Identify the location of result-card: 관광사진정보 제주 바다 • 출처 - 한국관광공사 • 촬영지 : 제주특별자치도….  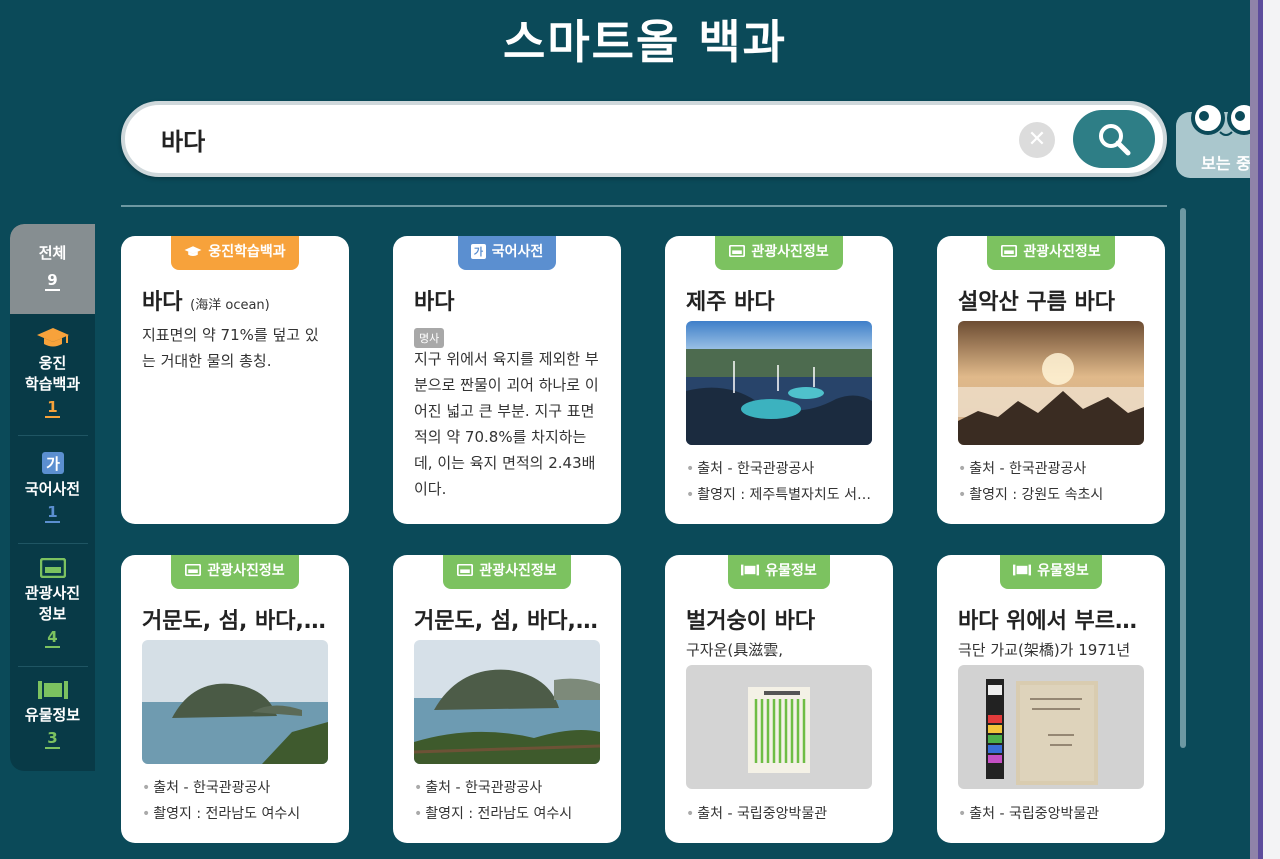
(779, 380).